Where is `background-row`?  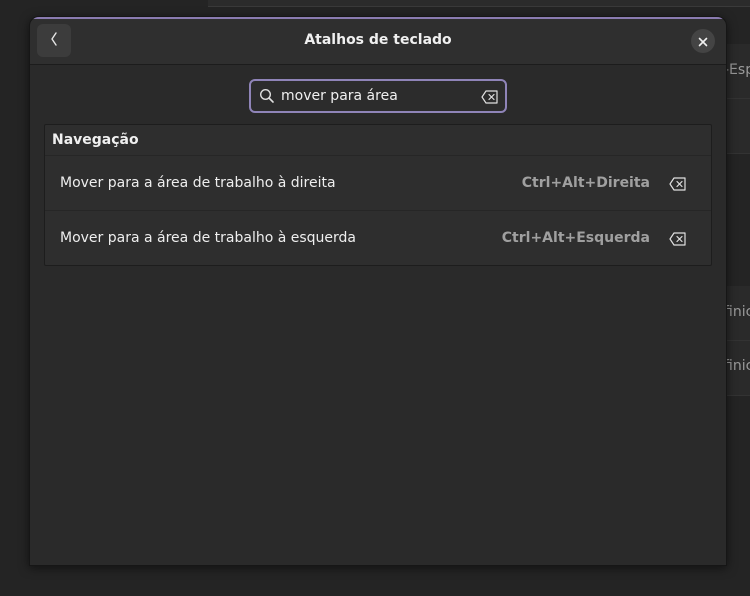 background-row is located at coordinates (738, 126).